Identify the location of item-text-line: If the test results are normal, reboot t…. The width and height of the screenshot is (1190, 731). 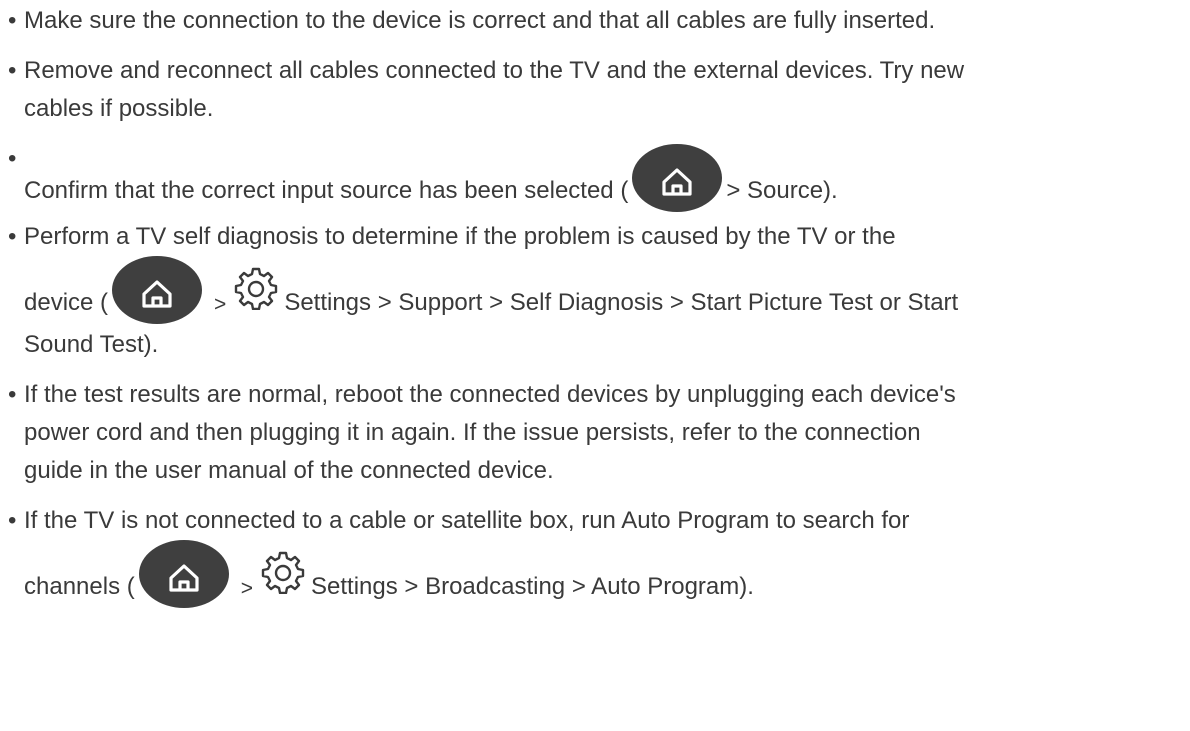
(490, 394).